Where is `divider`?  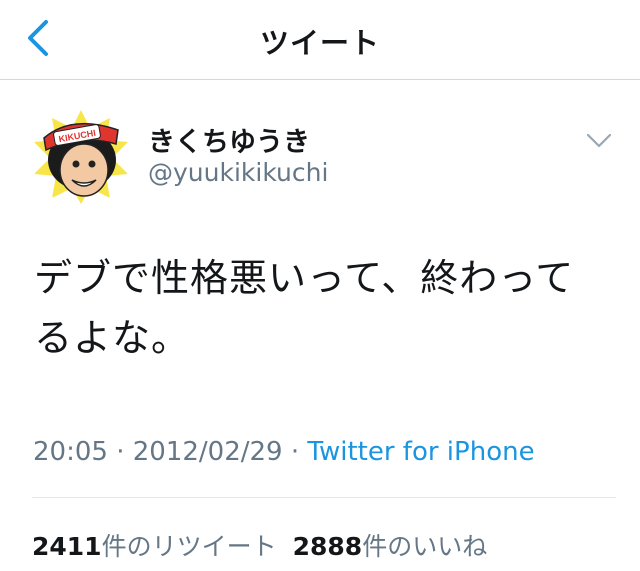
divider is located at coordinates (324, 497).